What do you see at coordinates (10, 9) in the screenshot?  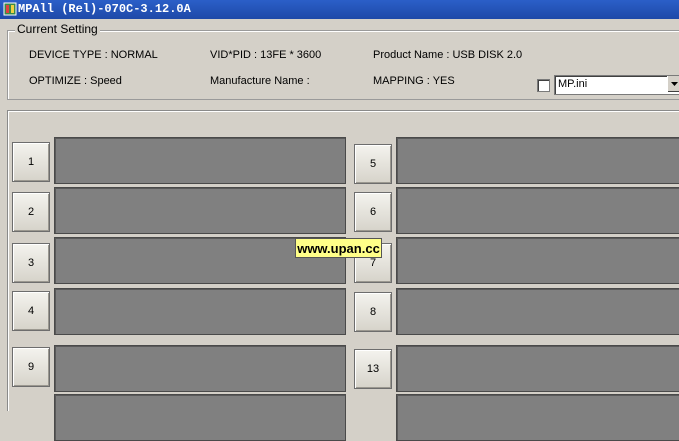 I see `app-icon` at bounding box center [10, 9].